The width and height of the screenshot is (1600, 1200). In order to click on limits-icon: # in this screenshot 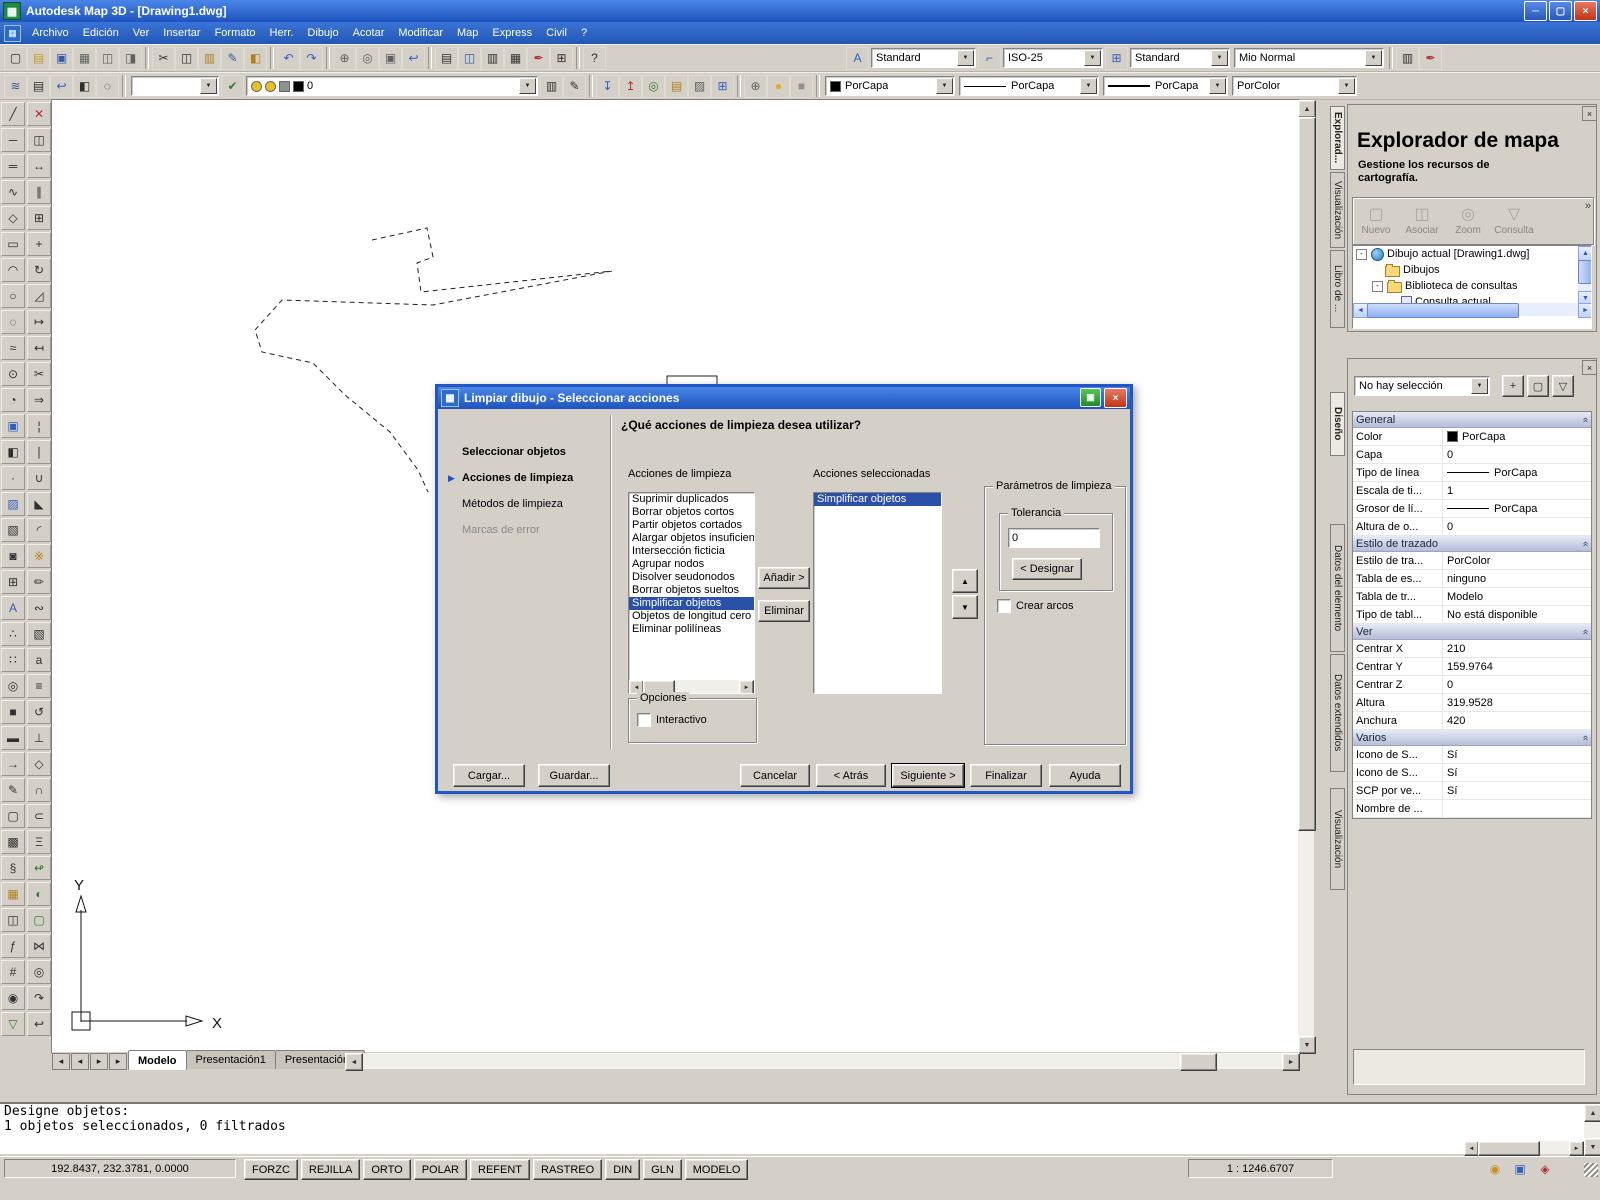, I will do `click(13, 972)`.